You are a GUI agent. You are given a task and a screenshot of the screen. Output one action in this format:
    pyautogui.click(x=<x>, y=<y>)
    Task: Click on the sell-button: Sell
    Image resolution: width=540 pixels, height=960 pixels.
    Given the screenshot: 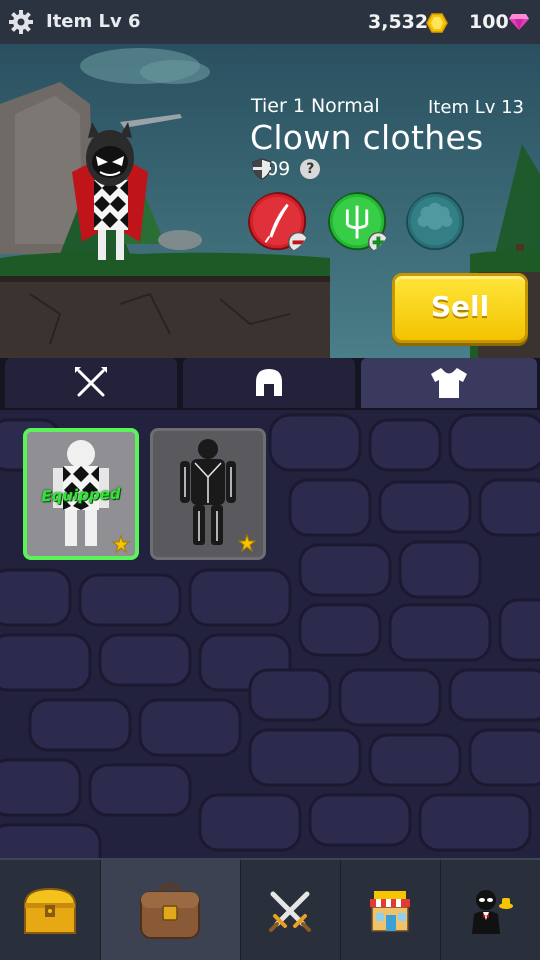 What is the action you would take?
    pyautogui.click(x=460, y=308)
    